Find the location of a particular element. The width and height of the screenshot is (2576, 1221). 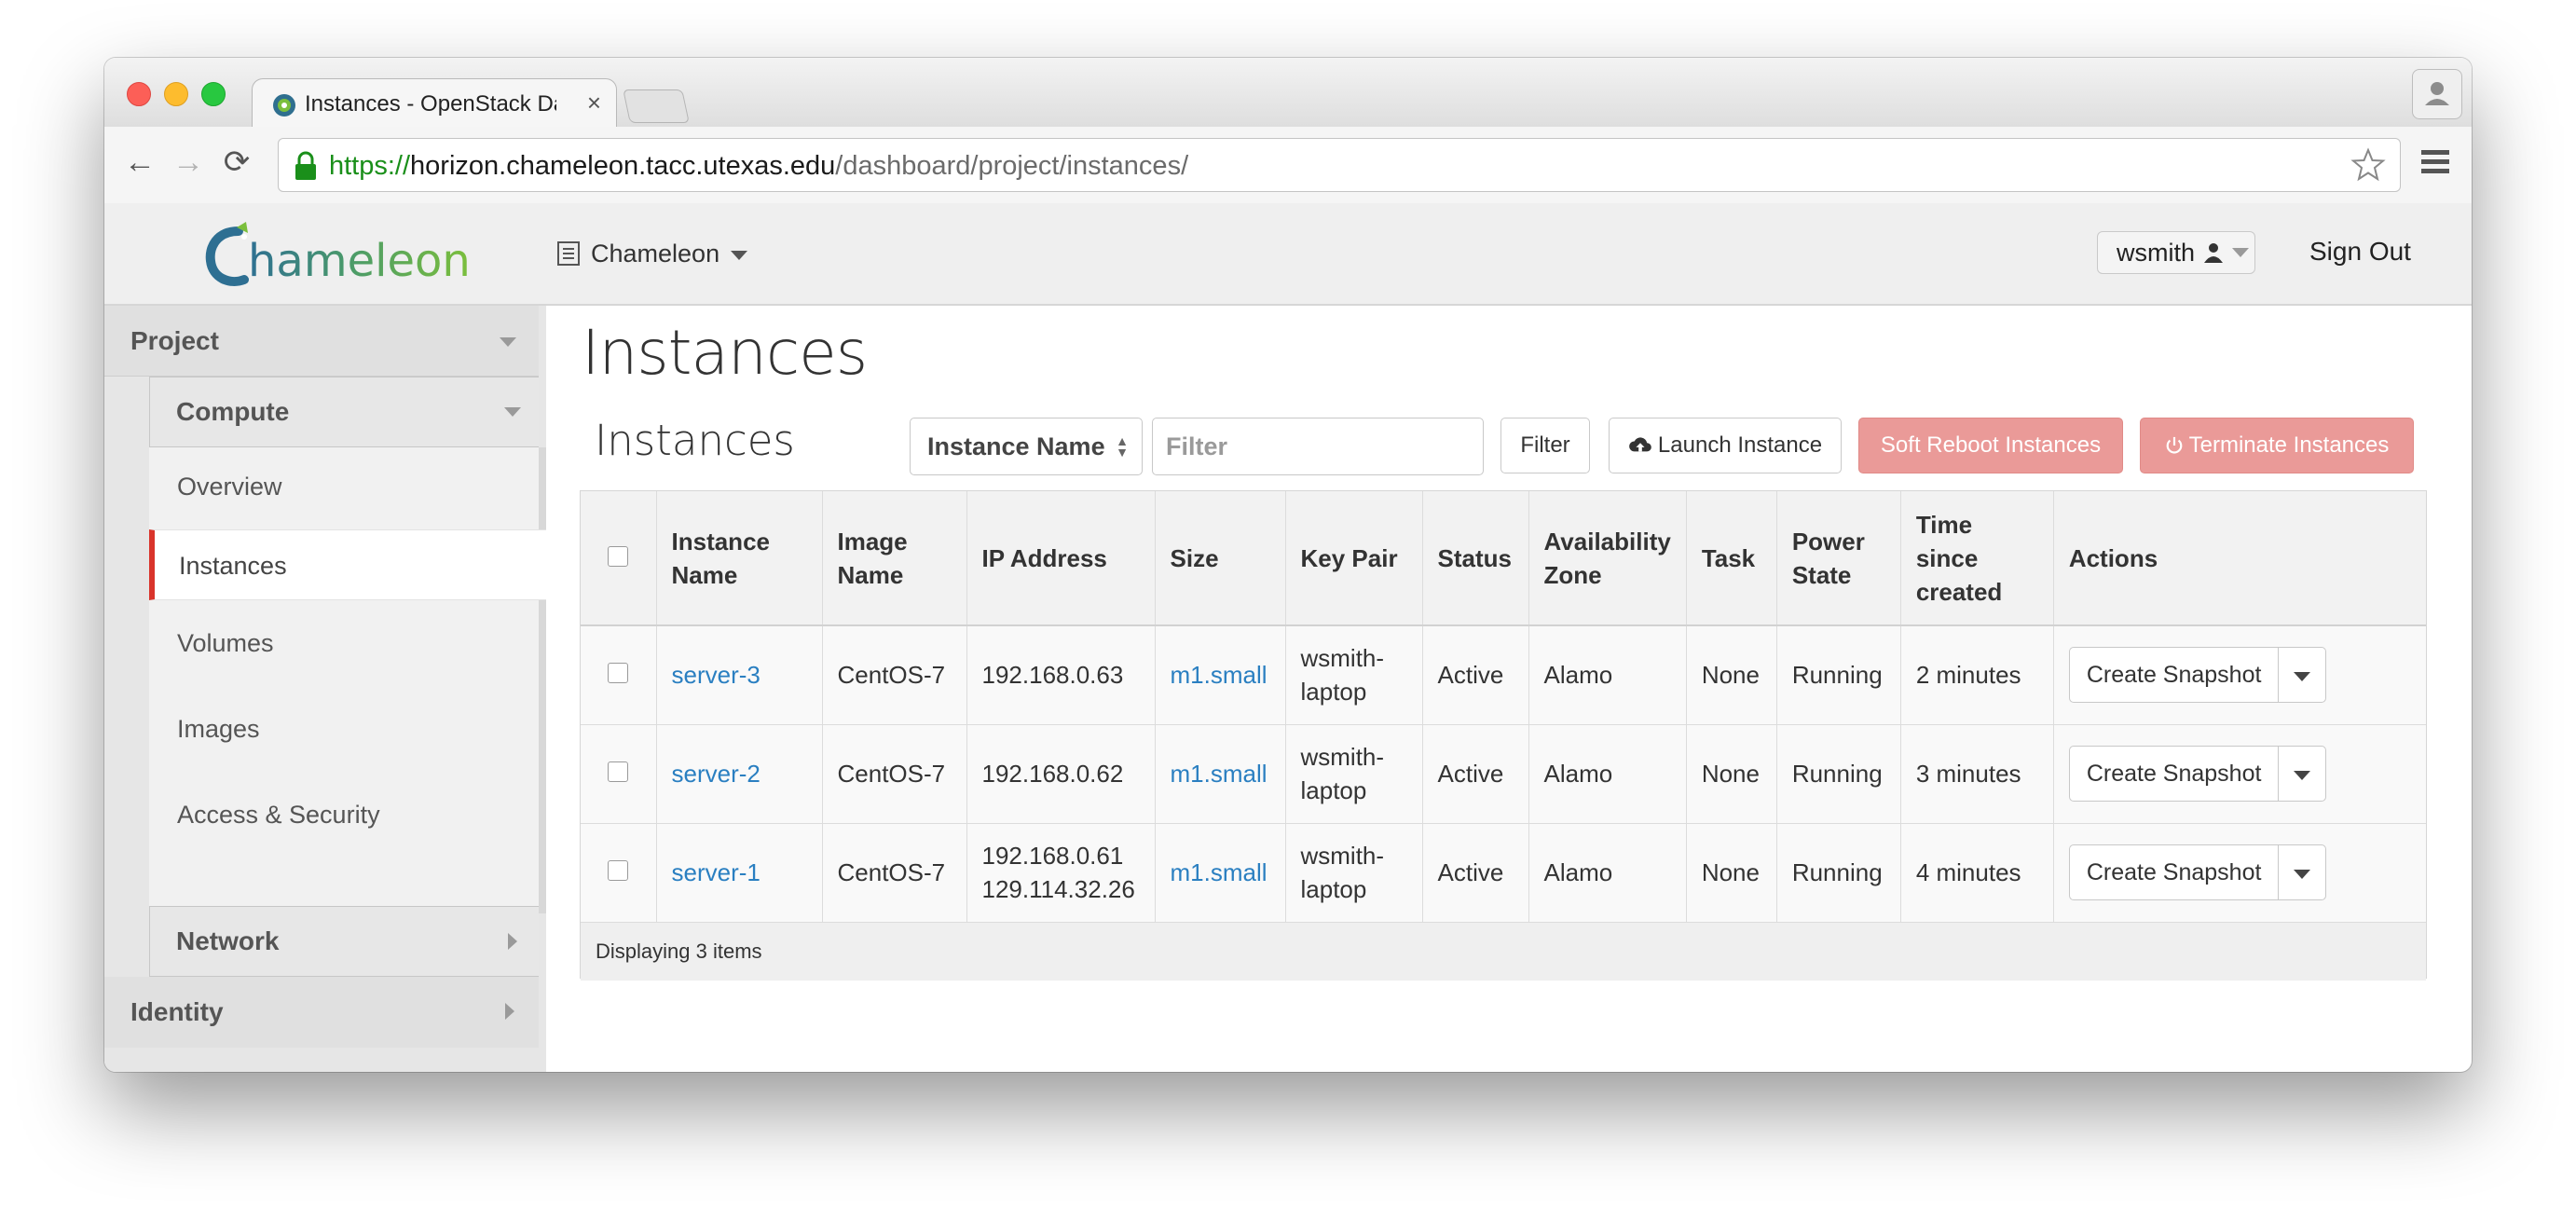

status-cell: Active is located at coordinates (1475, 873).